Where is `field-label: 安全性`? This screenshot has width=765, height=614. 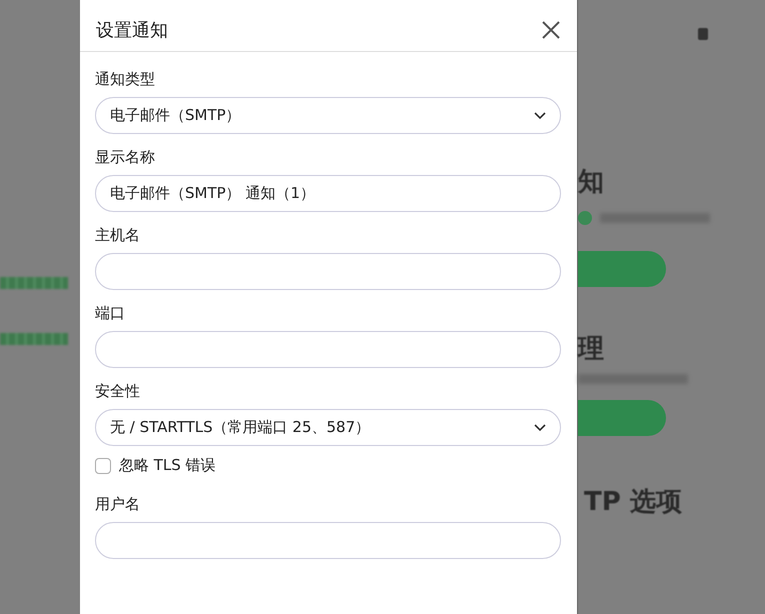
field-label: 安全性 is located at coordinates (118, 391).